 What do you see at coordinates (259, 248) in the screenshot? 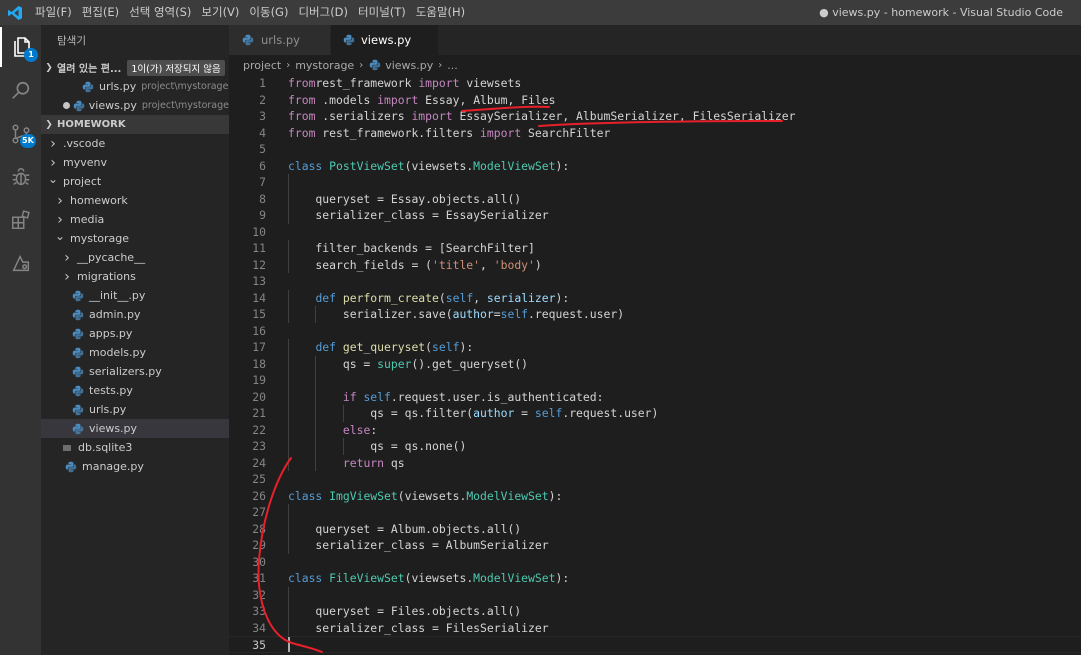
I see `line-number: 11` at bounding box center [259, 248].